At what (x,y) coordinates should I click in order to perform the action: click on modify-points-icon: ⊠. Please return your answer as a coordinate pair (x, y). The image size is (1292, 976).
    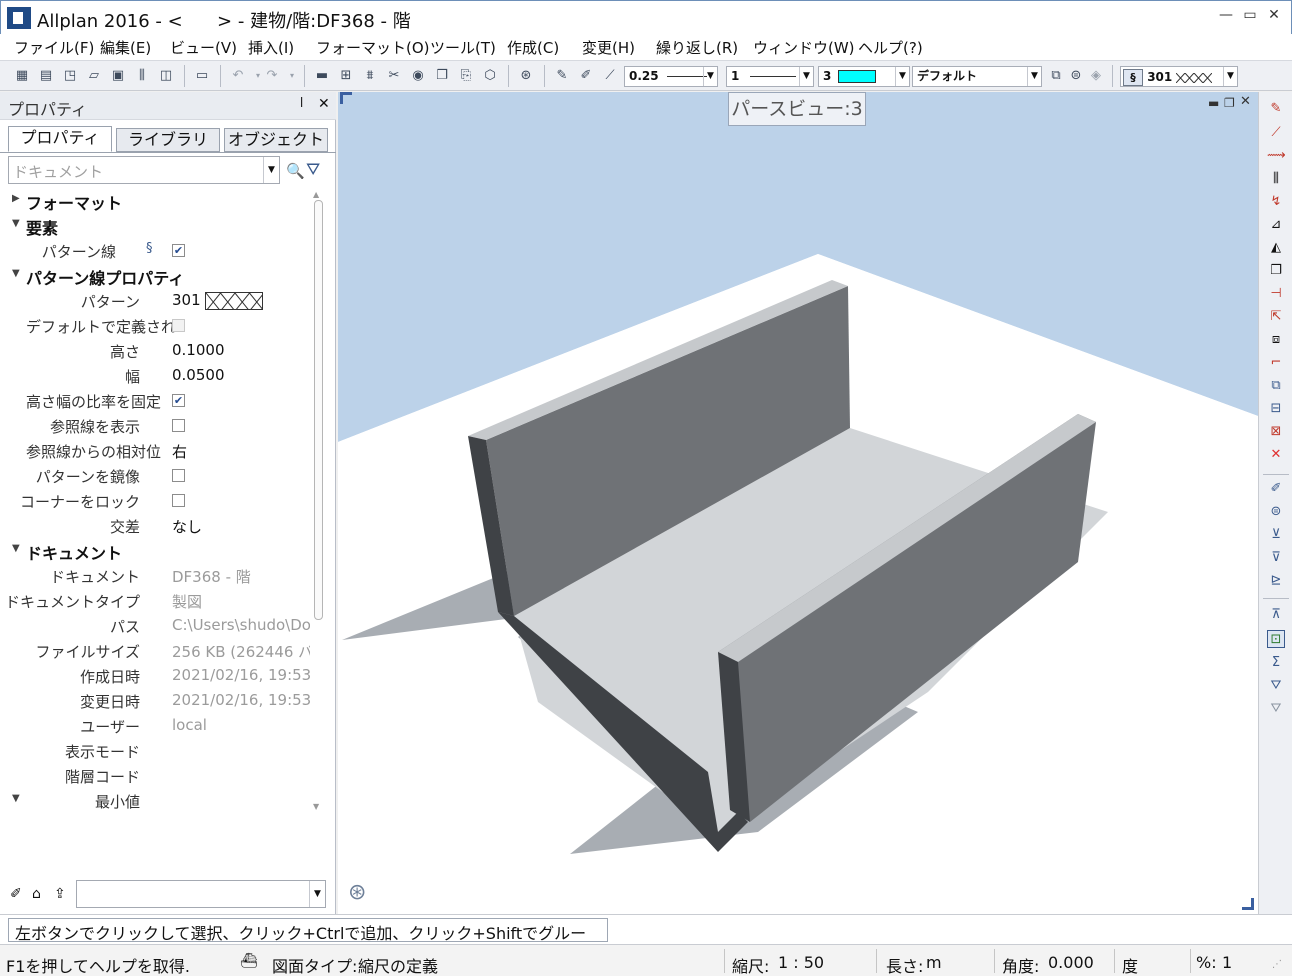
    Looking at the image, I should click on (1276, 432).